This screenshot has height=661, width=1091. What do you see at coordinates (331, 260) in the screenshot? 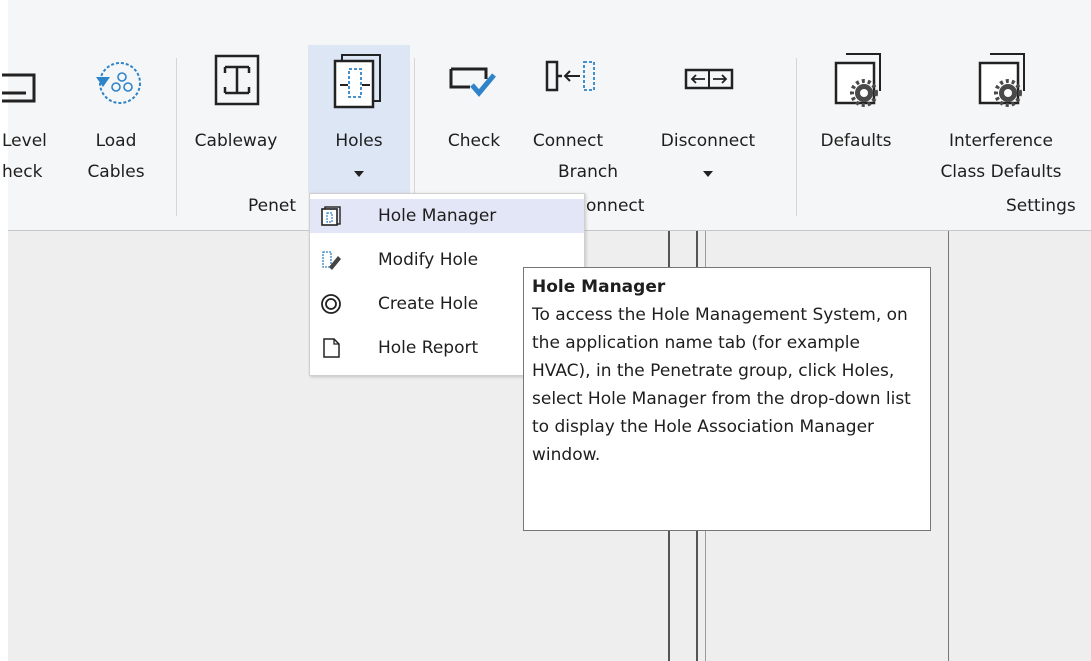
I see `modify-hole-icon` at bounding box center [331, 260].